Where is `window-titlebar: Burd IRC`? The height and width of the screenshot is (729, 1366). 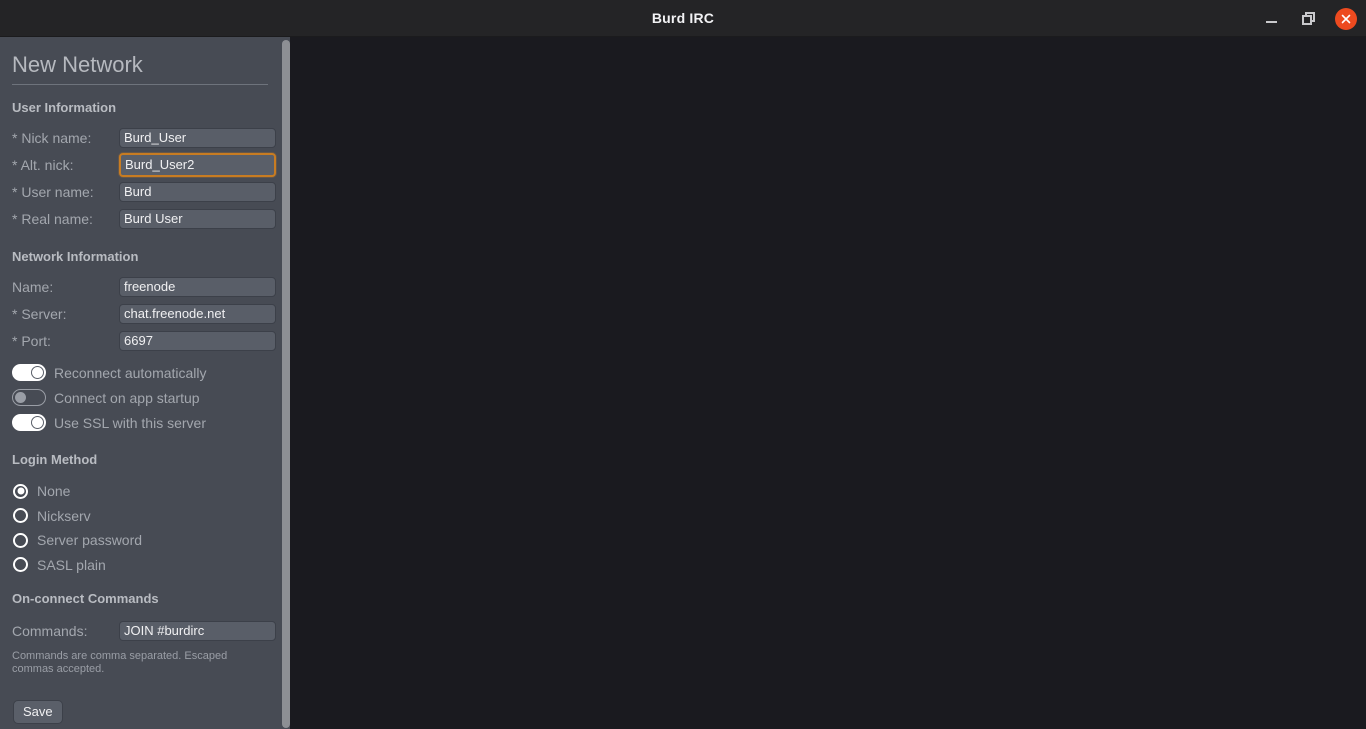
window-titlebar: Burd IRC is located at coordinates (683, 18).